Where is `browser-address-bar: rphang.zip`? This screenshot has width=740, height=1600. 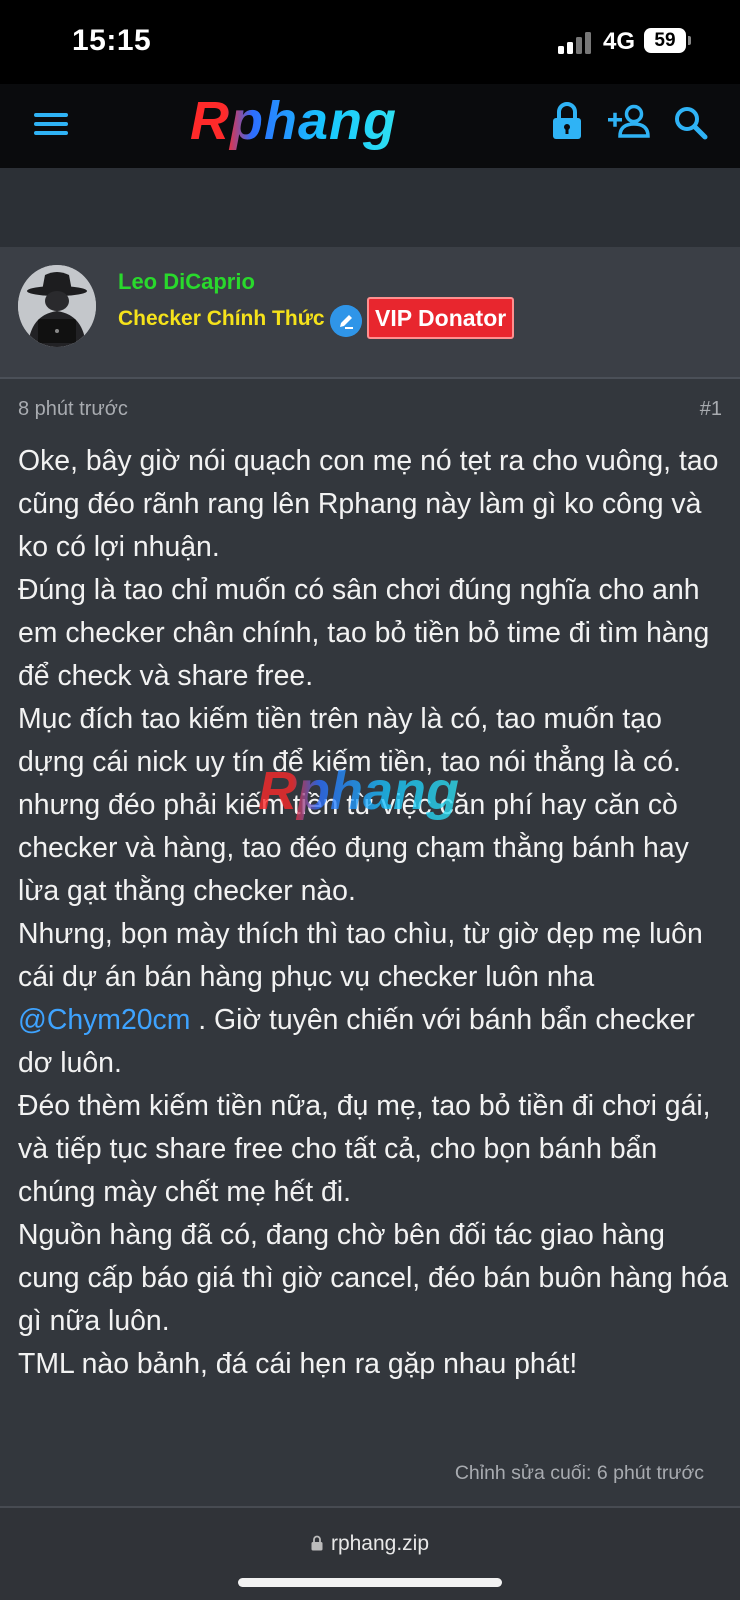
browser-address-bar: rphang.zip is located at coordinates (370, 1554).